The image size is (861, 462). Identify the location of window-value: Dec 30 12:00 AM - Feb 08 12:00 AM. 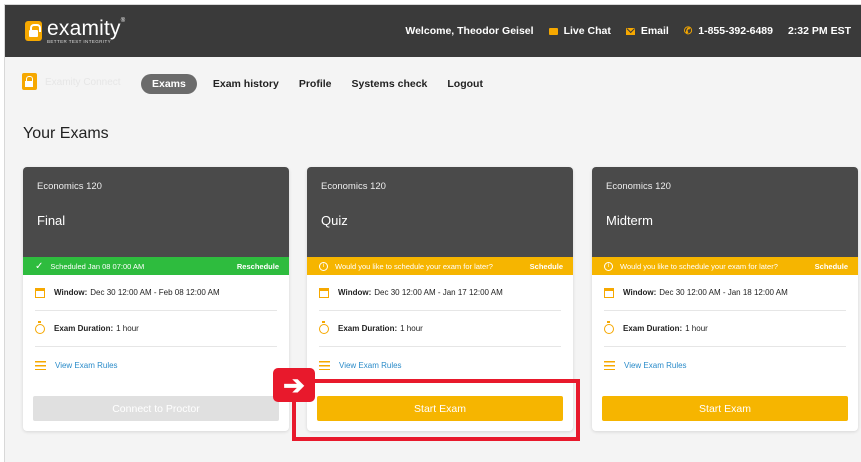
(155, 292).